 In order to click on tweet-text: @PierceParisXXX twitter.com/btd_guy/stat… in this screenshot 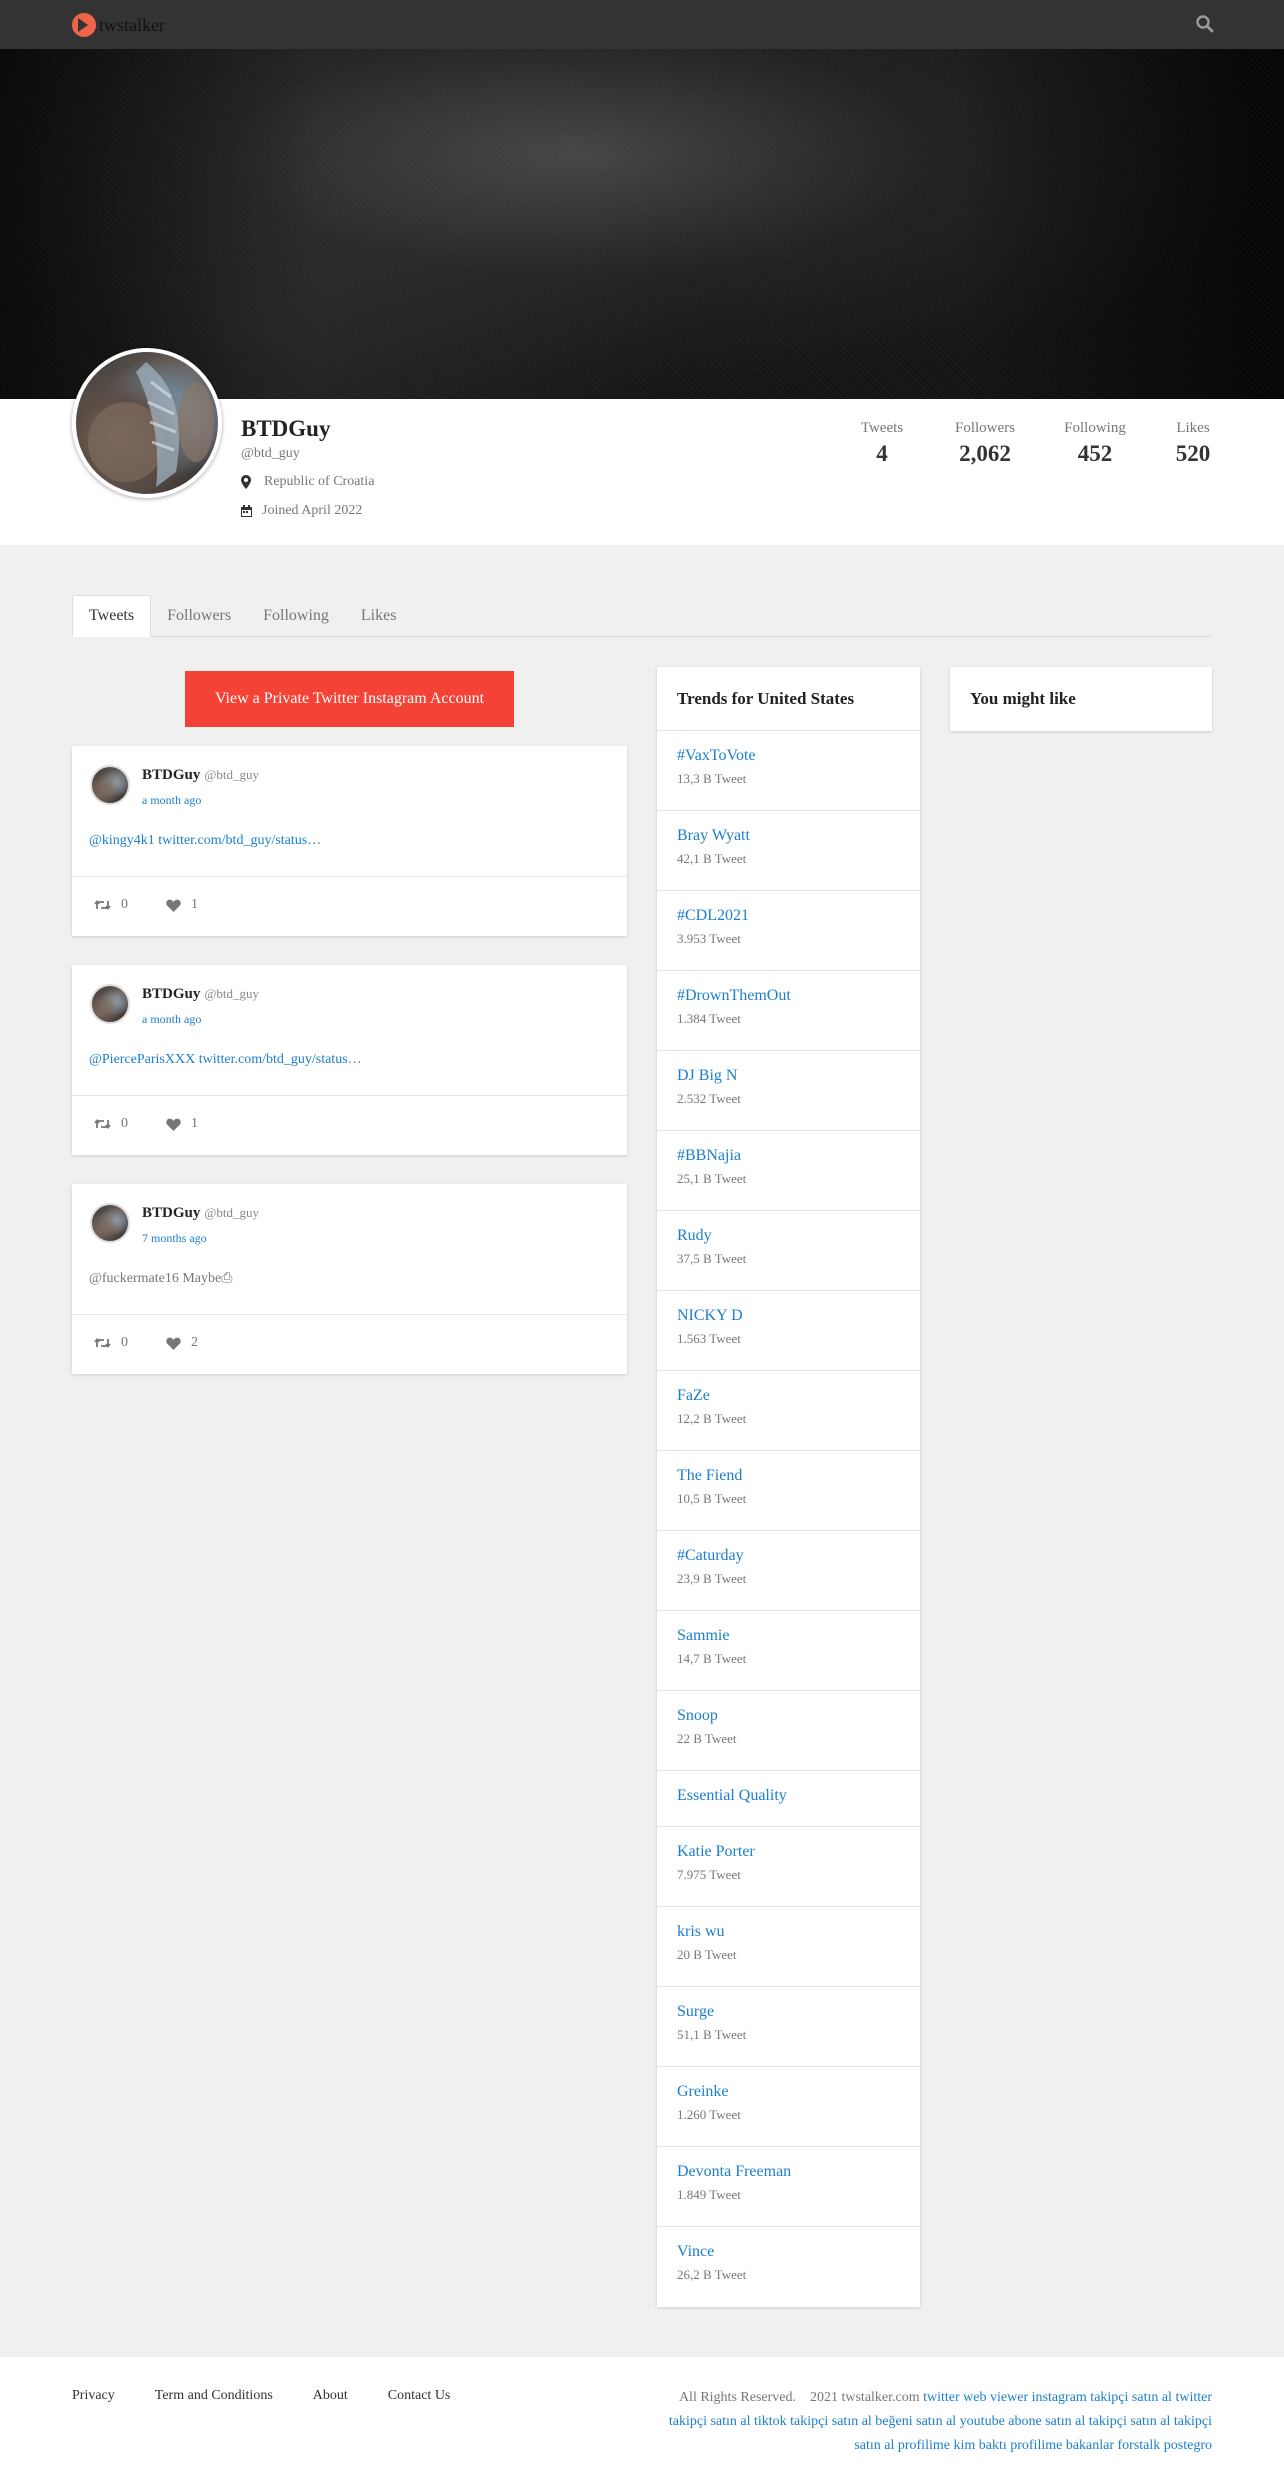, I will do `click(225, 1060)`.